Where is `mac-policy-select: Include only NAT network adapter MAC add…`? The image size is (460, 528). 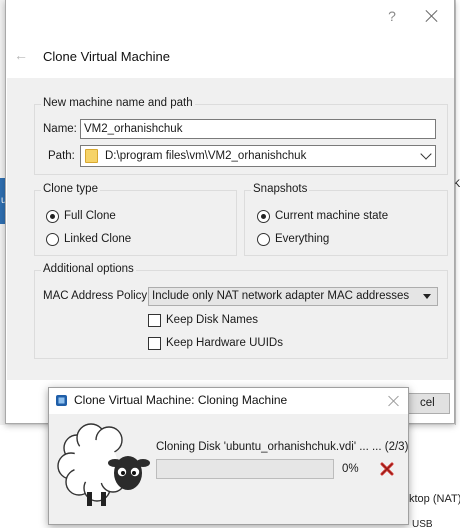 mac-policy-select: Include only NAT network adapter MAC add… is located at coordinates (293, 296).